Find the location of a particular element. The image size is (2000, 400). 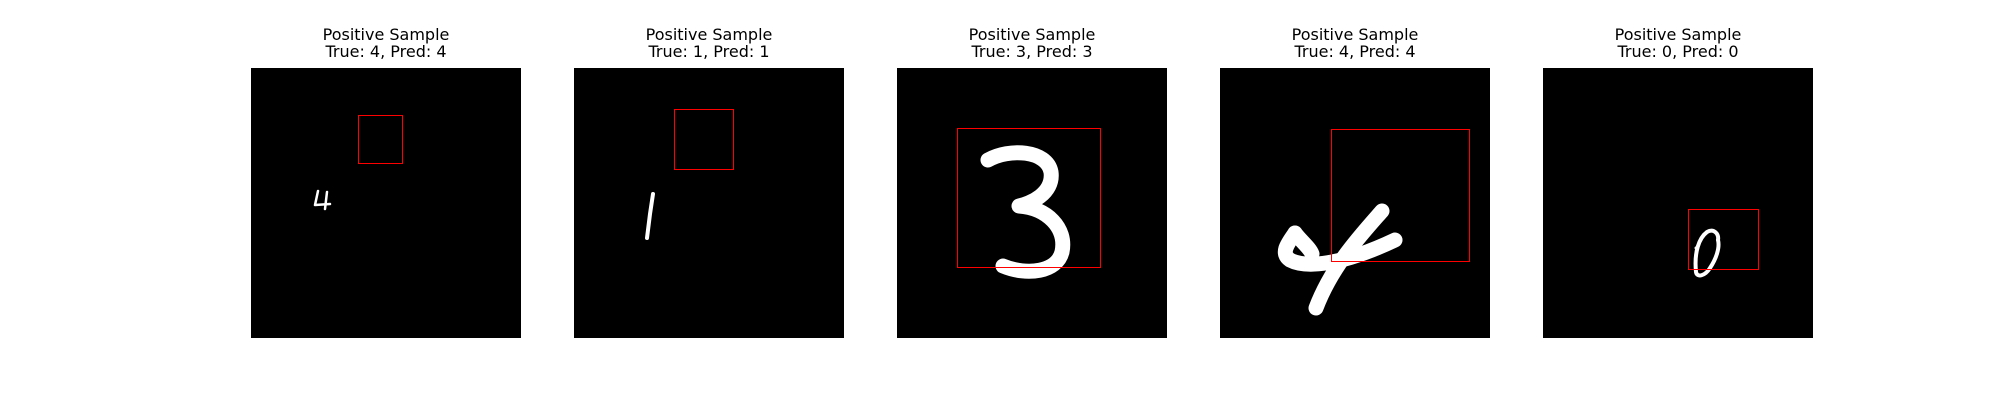

sample-panel-3: Positive Sample True: 3, Pred: 3 is located at coordinates (1032, 182).